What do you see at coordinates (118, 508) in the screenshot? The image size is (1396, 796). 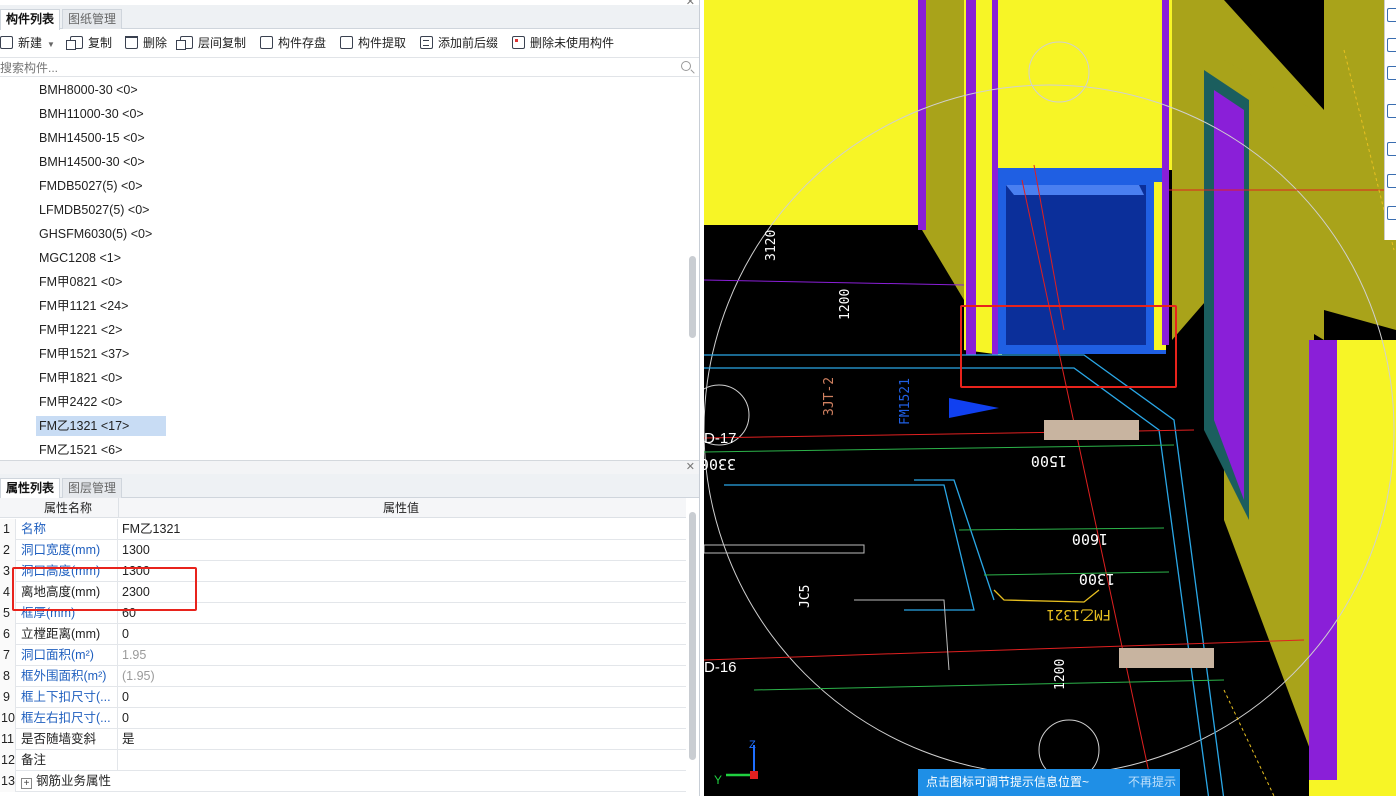 I see `header-divider` at bounding box center [118, 508].